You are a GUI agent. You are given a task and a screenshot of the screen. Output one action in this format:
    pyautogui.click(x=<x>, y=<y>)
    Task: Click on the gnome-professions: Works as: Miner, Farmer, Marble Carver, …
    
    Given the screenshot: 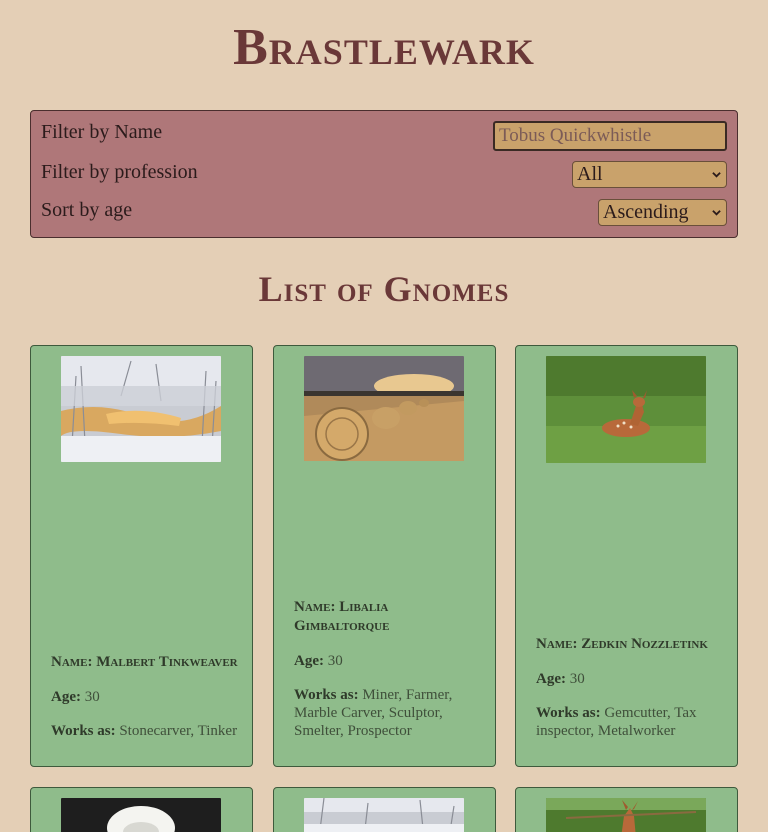 What is the action you would take?
    pyautogui.click(x=373, y=713)
    